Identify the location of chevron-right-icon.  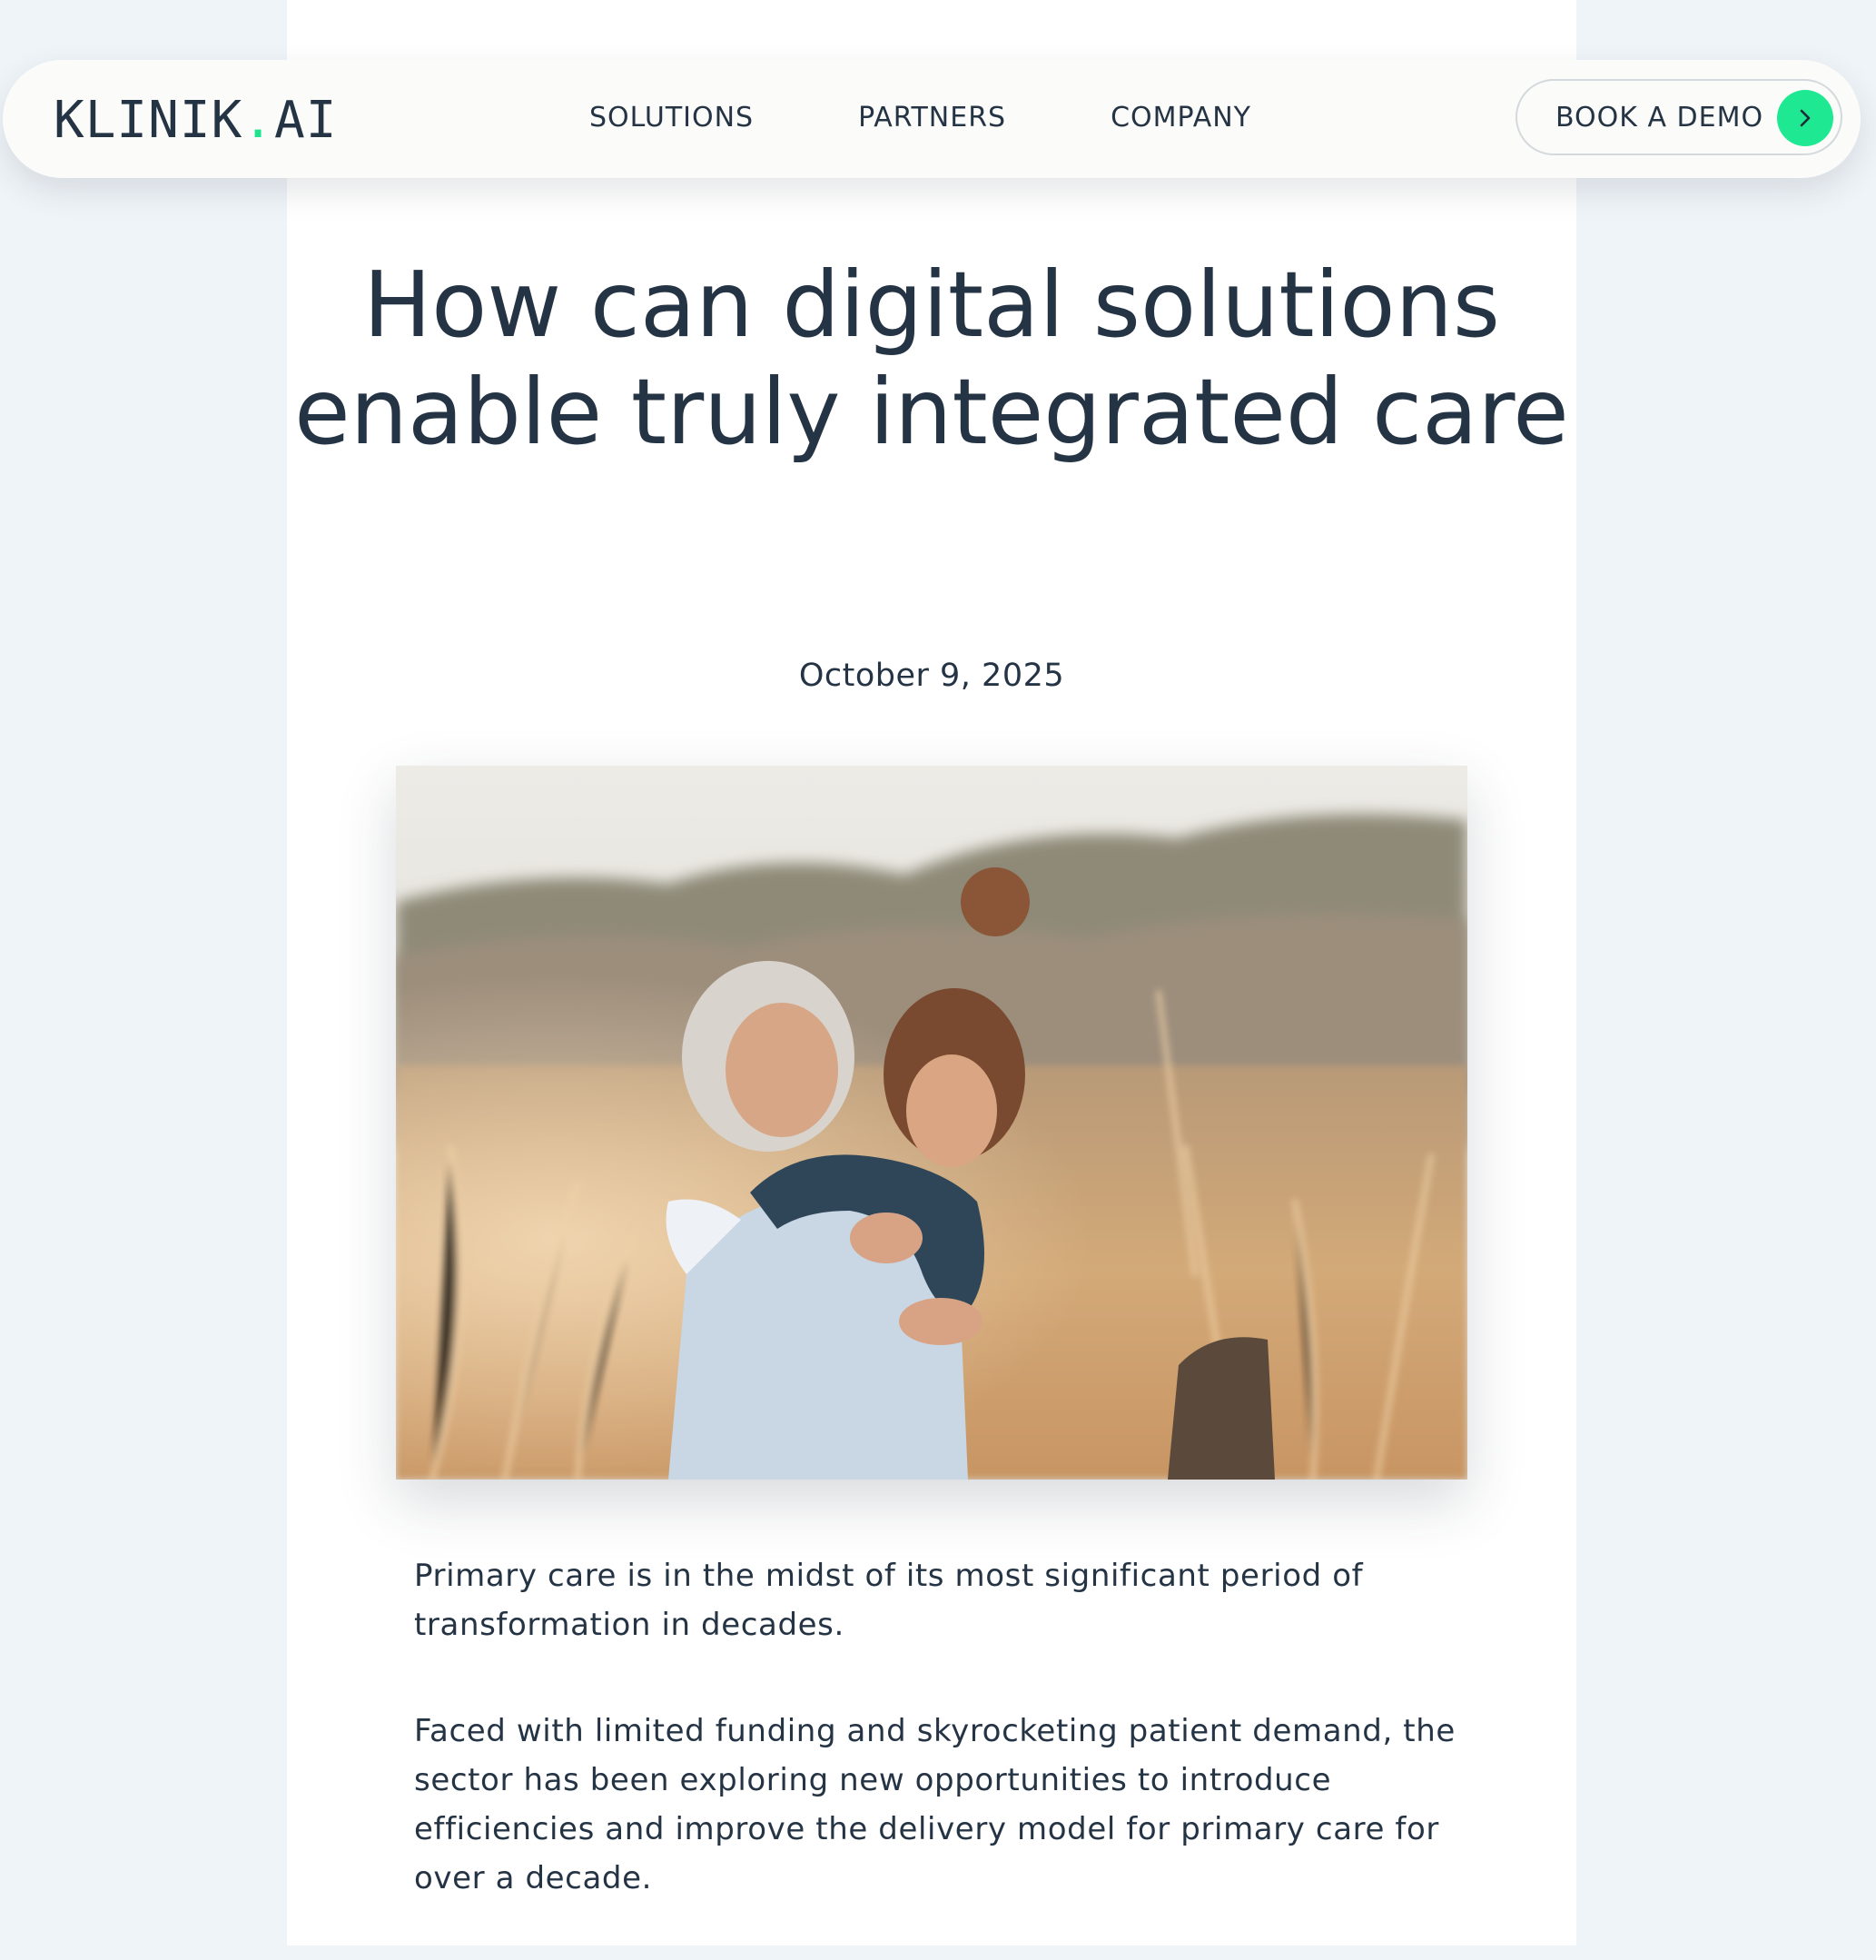
(1805, 118).